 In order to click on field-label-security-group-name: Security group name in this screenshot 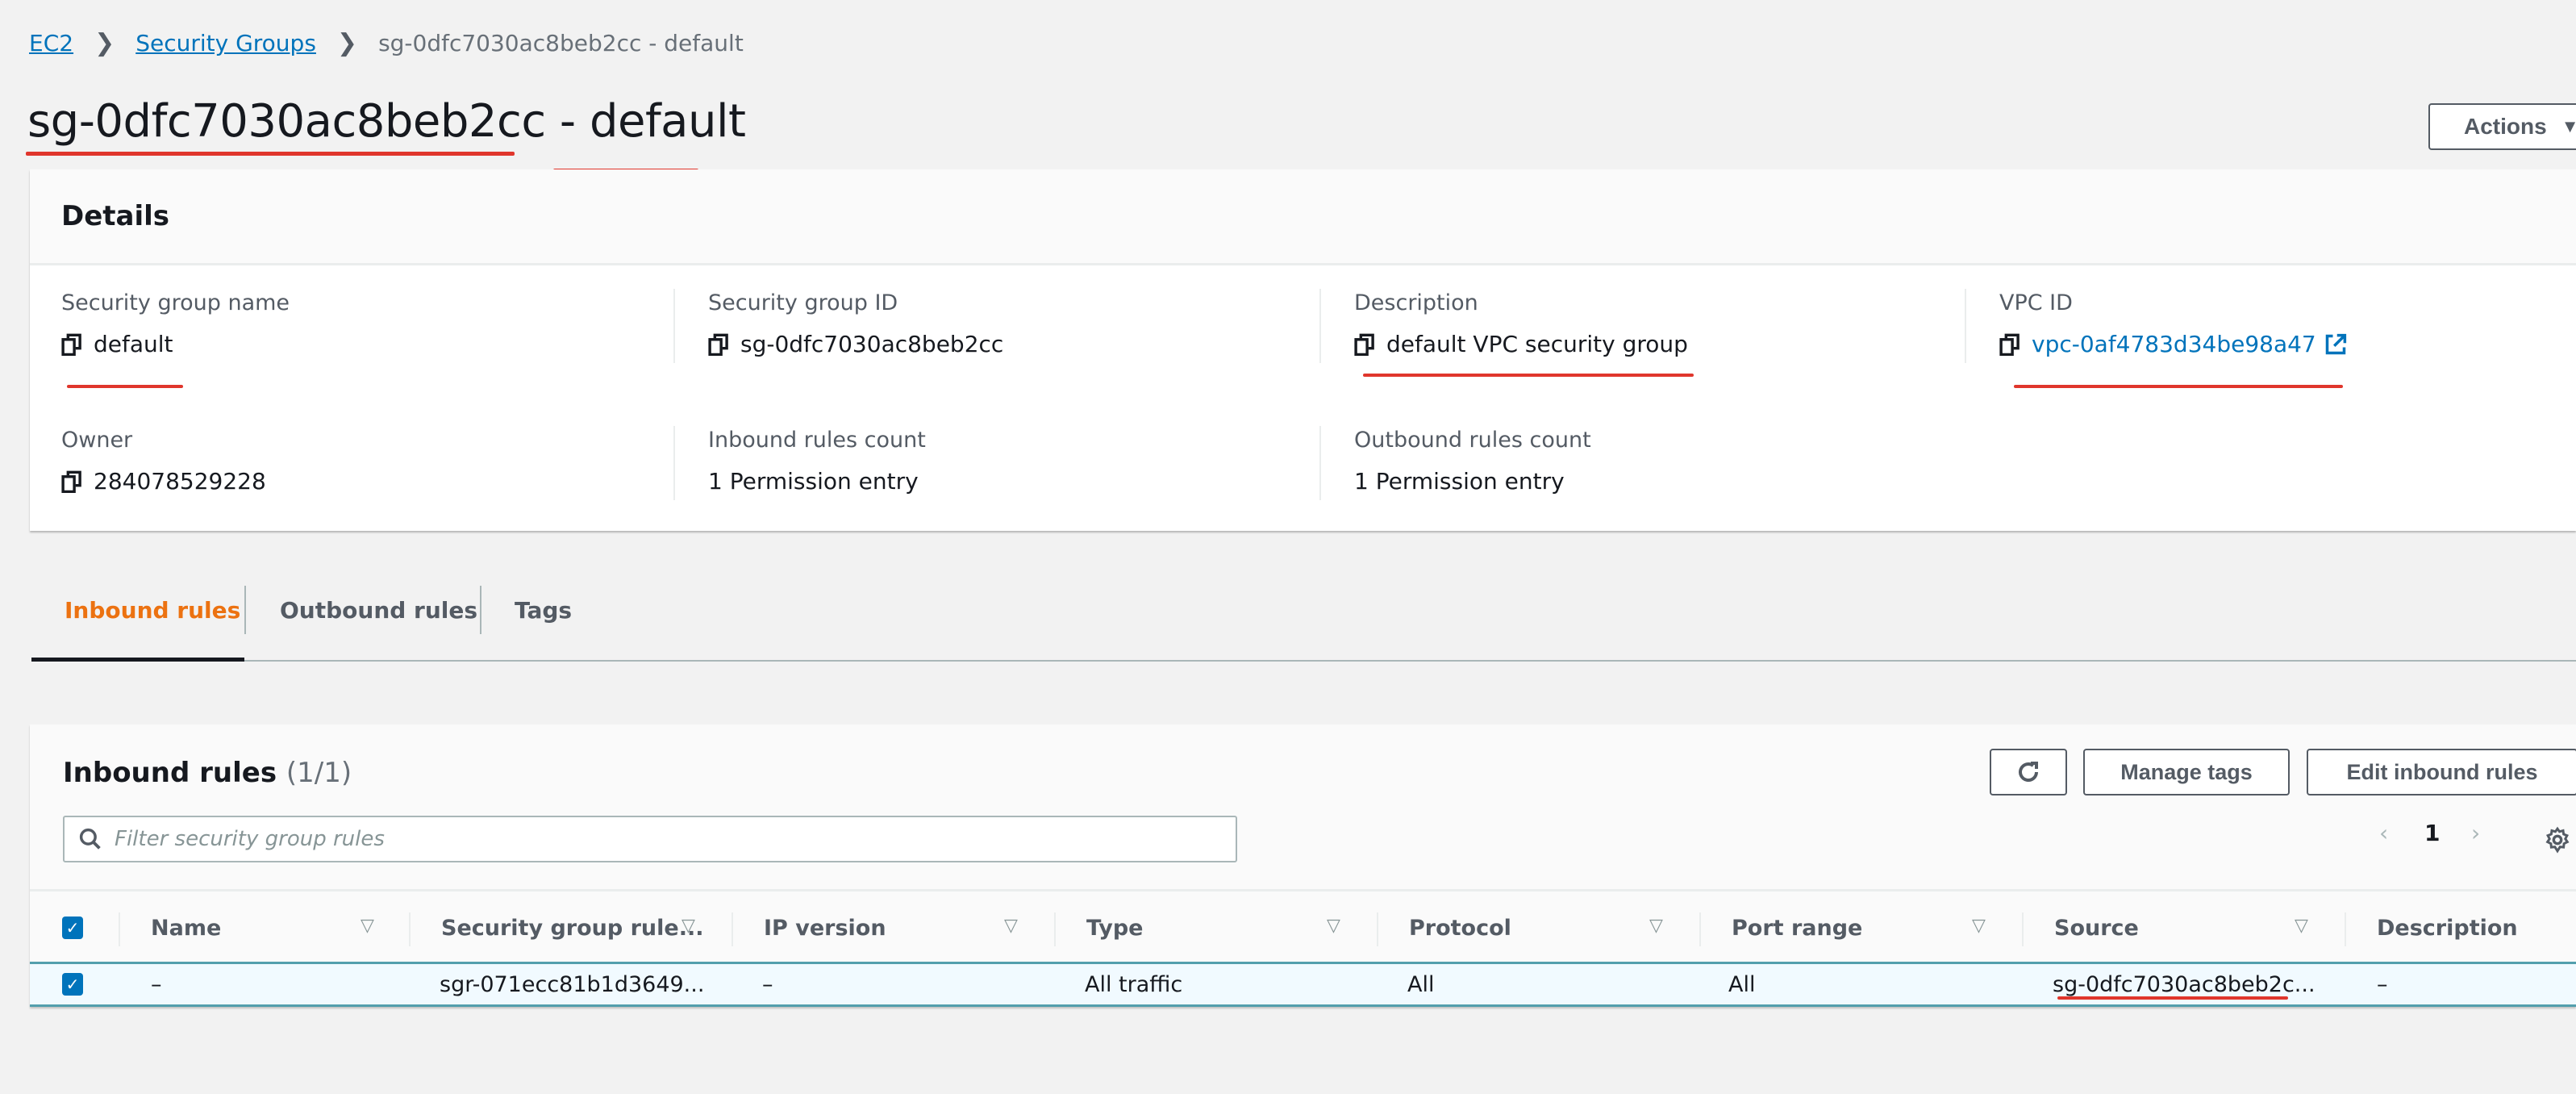, I will do `click(175, 302)`.